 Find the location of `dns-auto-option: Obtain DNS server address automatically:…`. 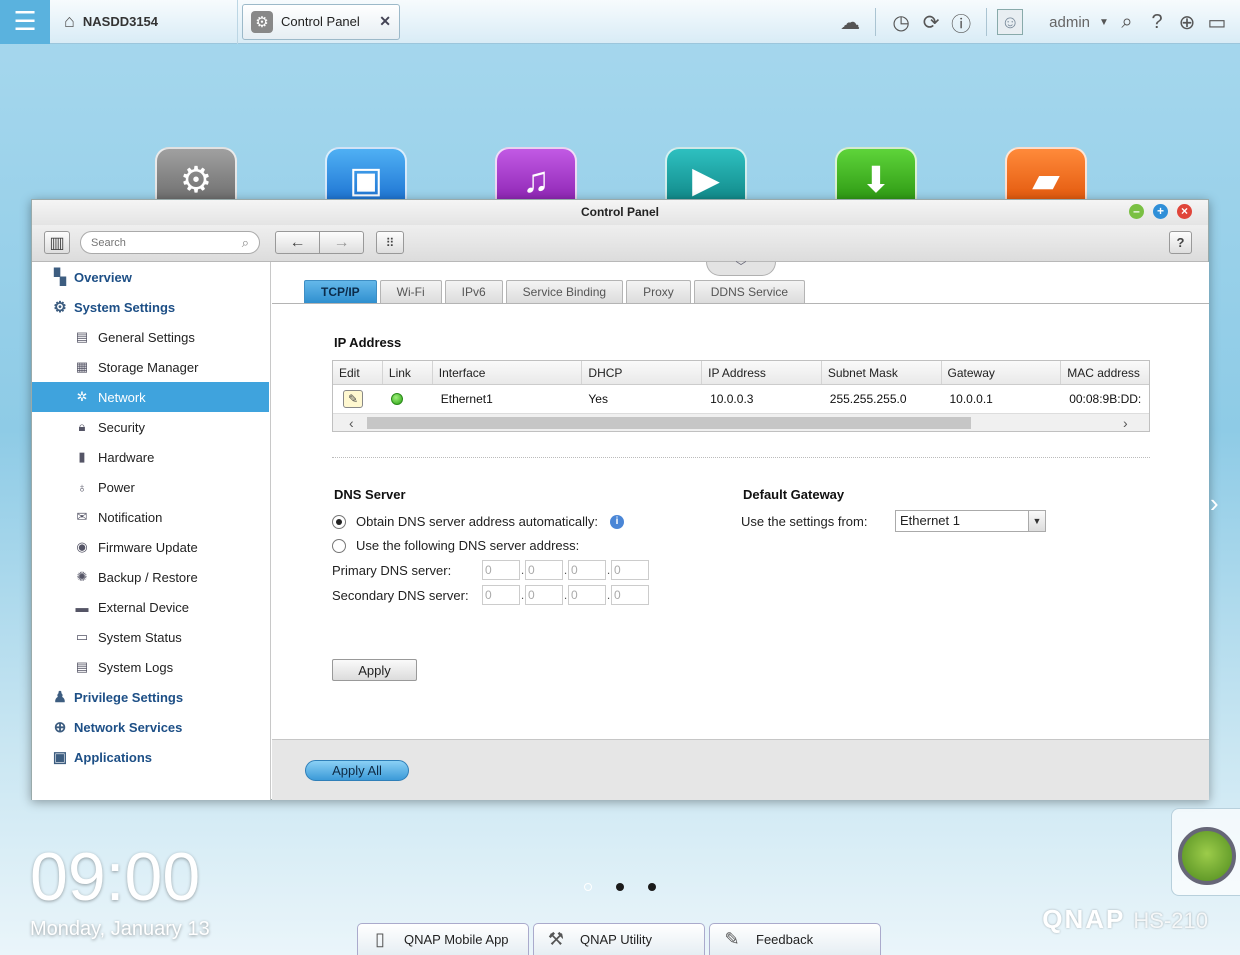

dns-auto-option: Obtain DNS server address automatically:… is located at coordinates (478, 521).